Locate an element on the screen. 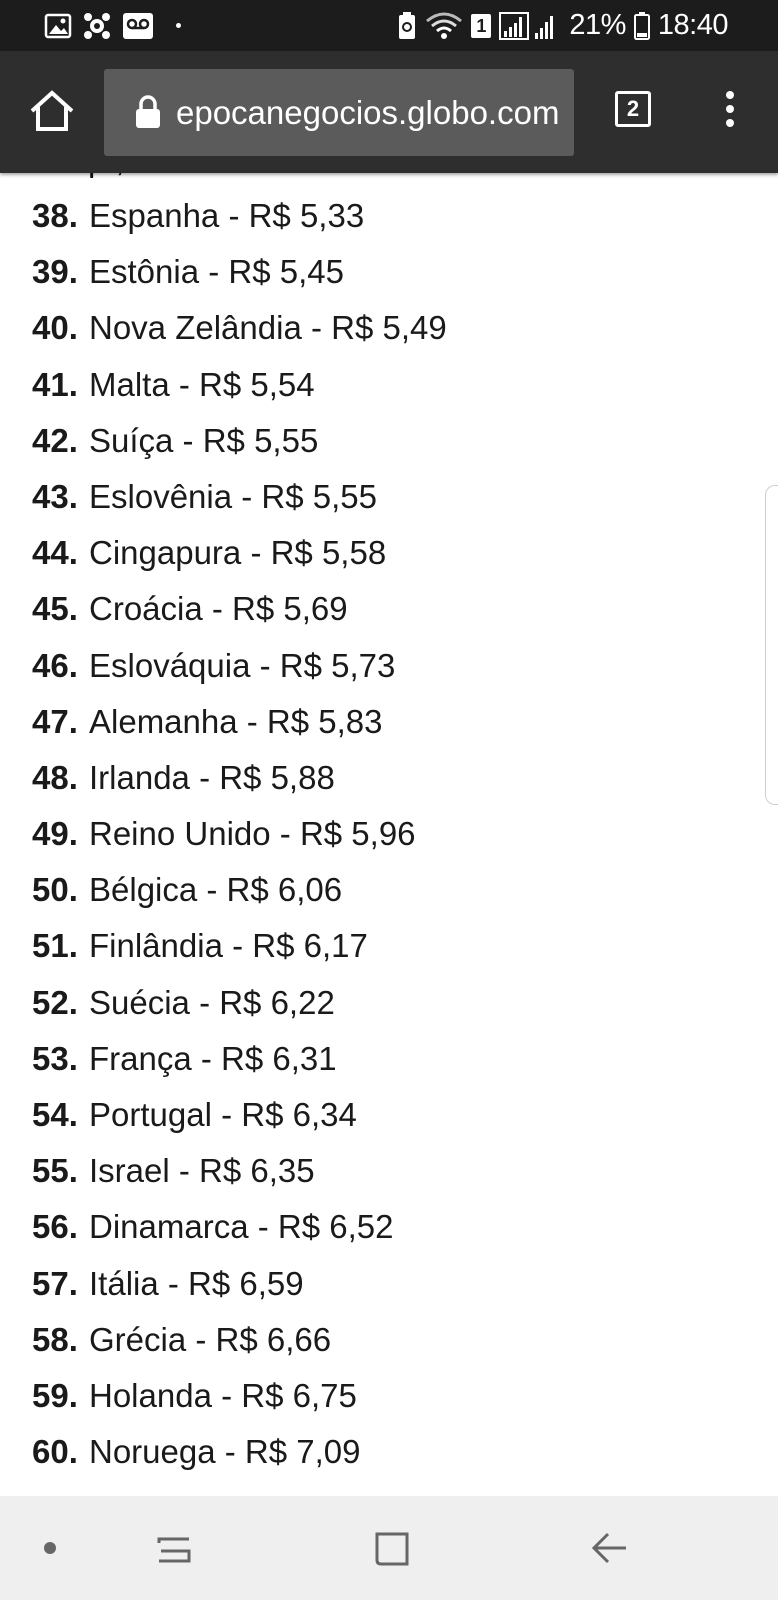  list-item: 59. Holanda - R$ 6,75 is located at coordinates (239, 1404).